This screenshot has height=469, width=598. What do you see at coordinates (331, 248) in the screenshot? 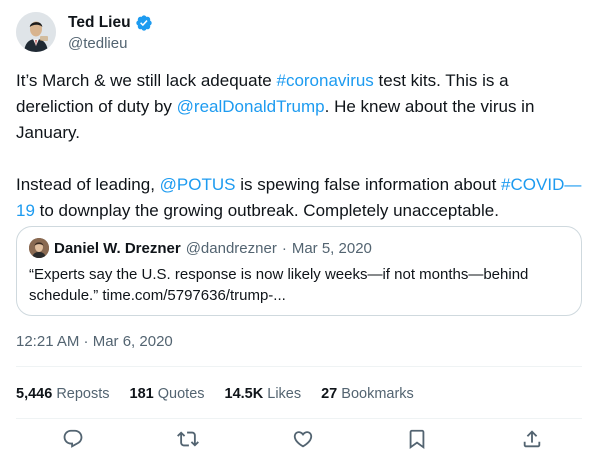
I see `quoted-date: Mar 5, 2020` at bounding box center [331, 248].